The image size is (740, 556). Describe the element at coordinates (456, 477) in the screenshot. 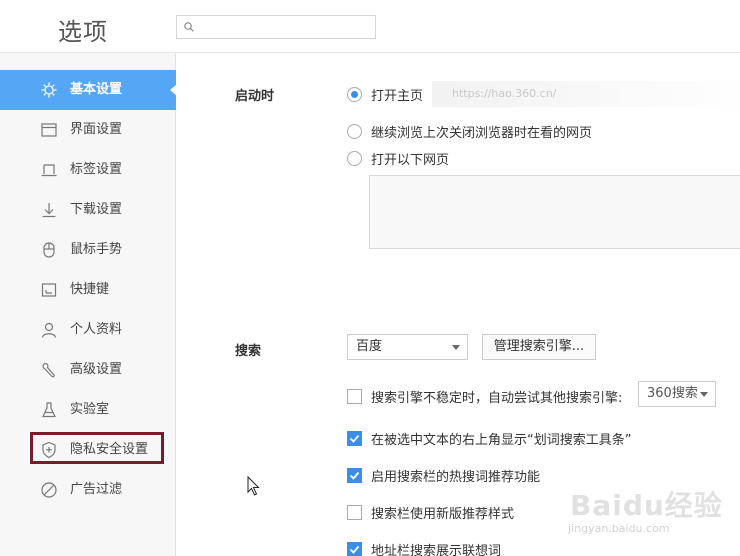

I see `hot-words-label: 启用搜索栏的热搜词推荐功能` at that location.